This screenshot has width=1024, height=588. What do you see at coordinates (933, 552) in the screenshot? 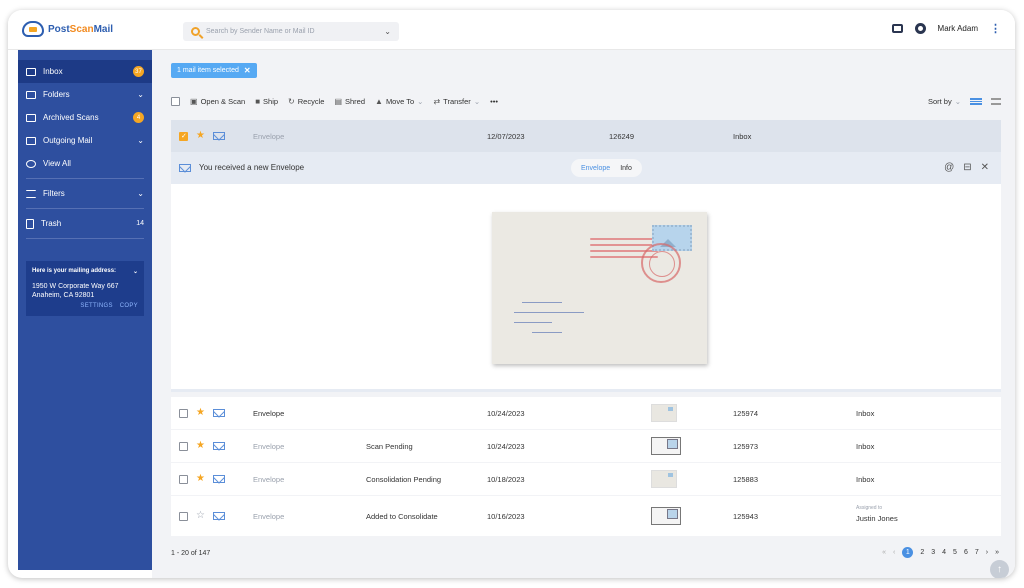
I see `page-3: 3` at bounding box center [933, 552].